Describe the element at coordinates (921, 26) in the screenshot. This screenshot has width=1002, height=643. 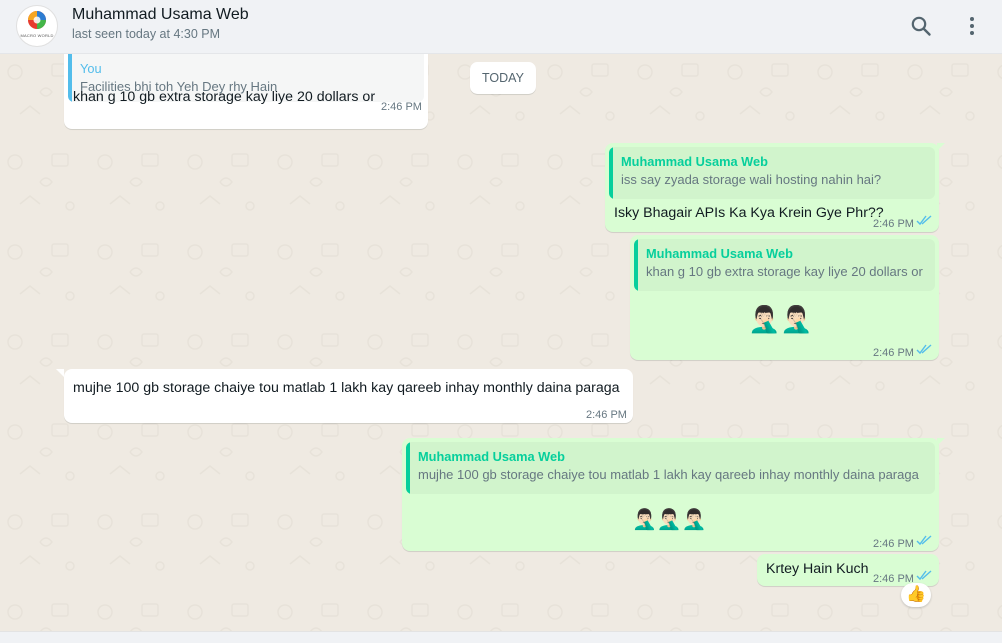
I see `search-icon` at that location.